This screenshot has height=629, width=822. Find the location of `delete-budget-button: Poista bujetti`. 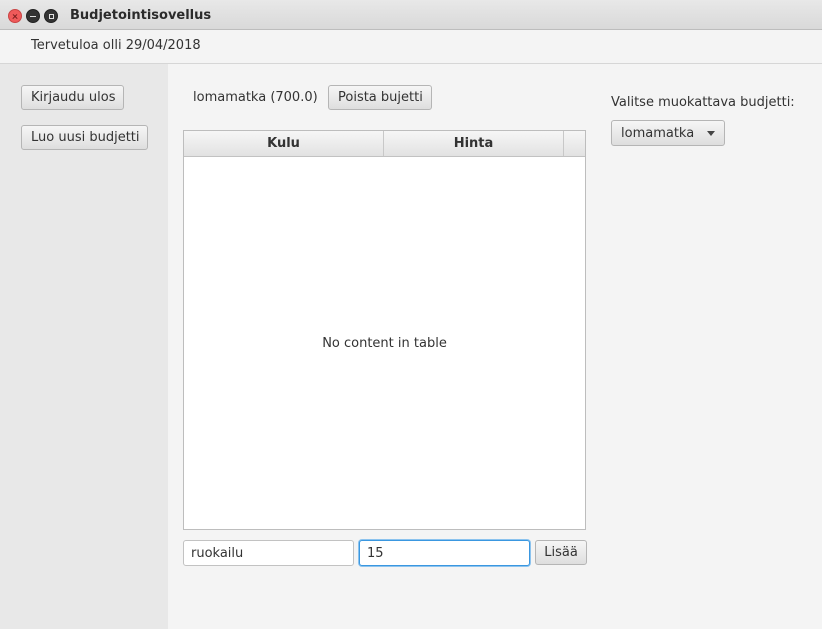

delete-budget-button: Poista bujetti is located at coordinates (380, 97).